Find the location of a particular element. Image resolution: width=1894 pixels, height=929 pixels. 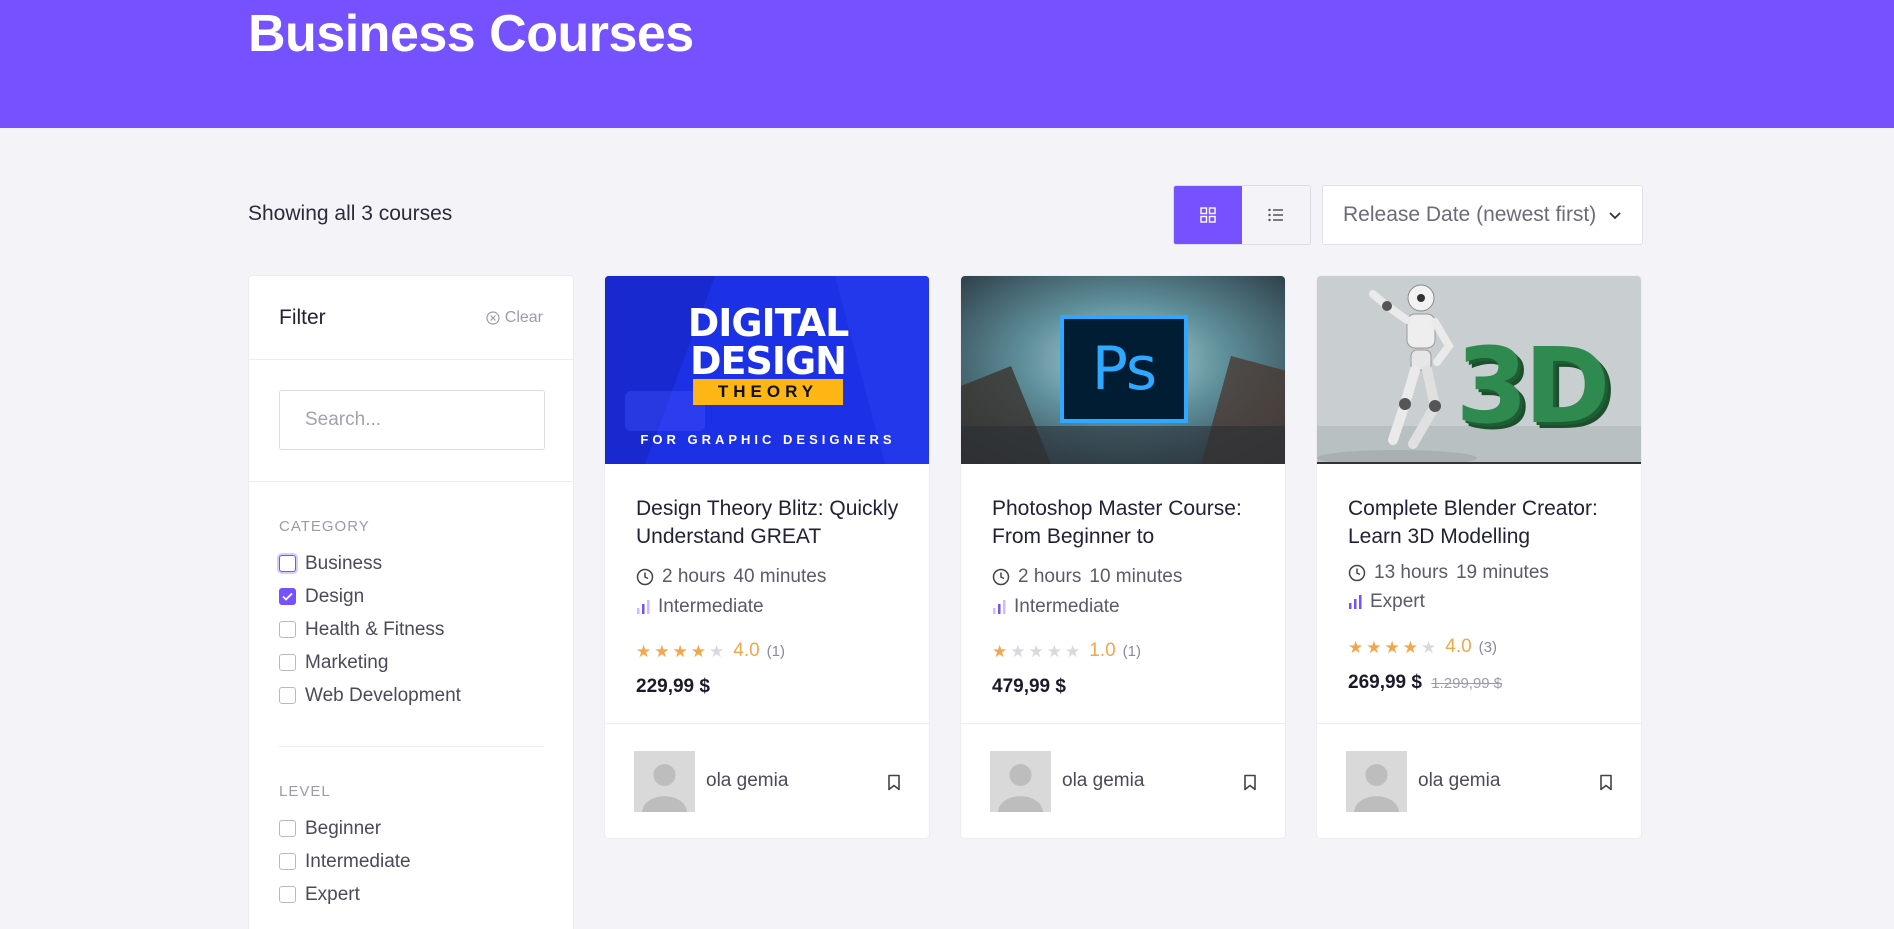

search-input is located at coordinates (412, 420).